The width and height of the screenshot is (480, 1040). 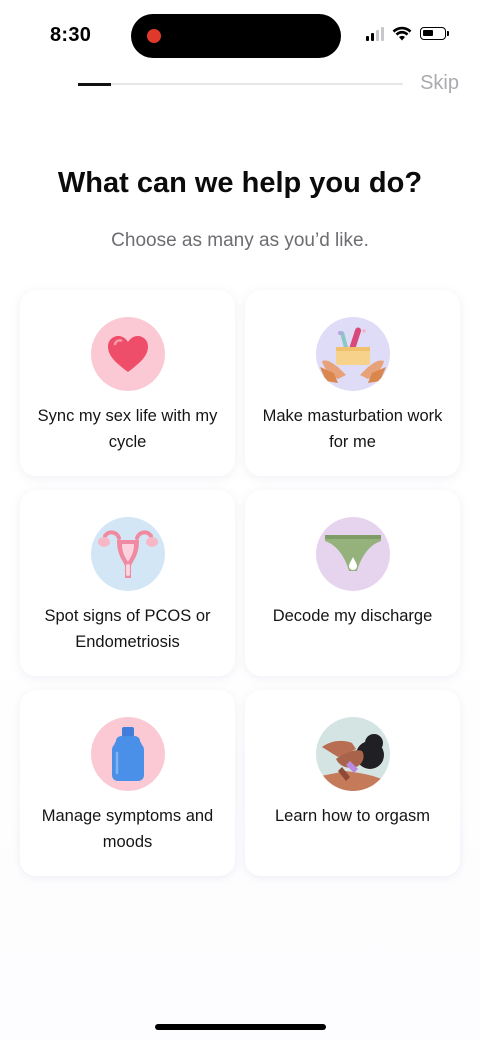 I want to click on option-label: Spot signs of PCOS or Endometriosis, so click(x=127, y=629).